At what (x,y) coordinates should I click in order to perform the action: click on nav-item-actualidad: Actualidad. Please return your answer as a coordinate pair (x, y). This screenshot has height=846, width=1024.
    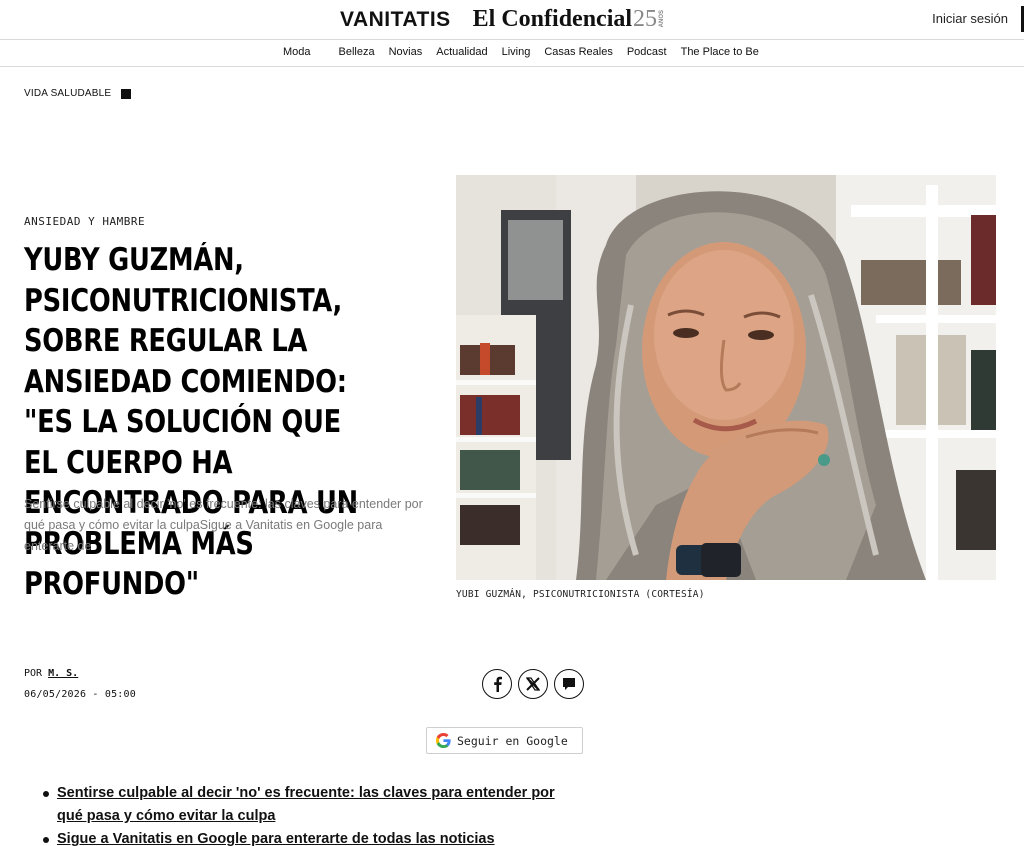
    Looking at the image, I should click on (461, 52).